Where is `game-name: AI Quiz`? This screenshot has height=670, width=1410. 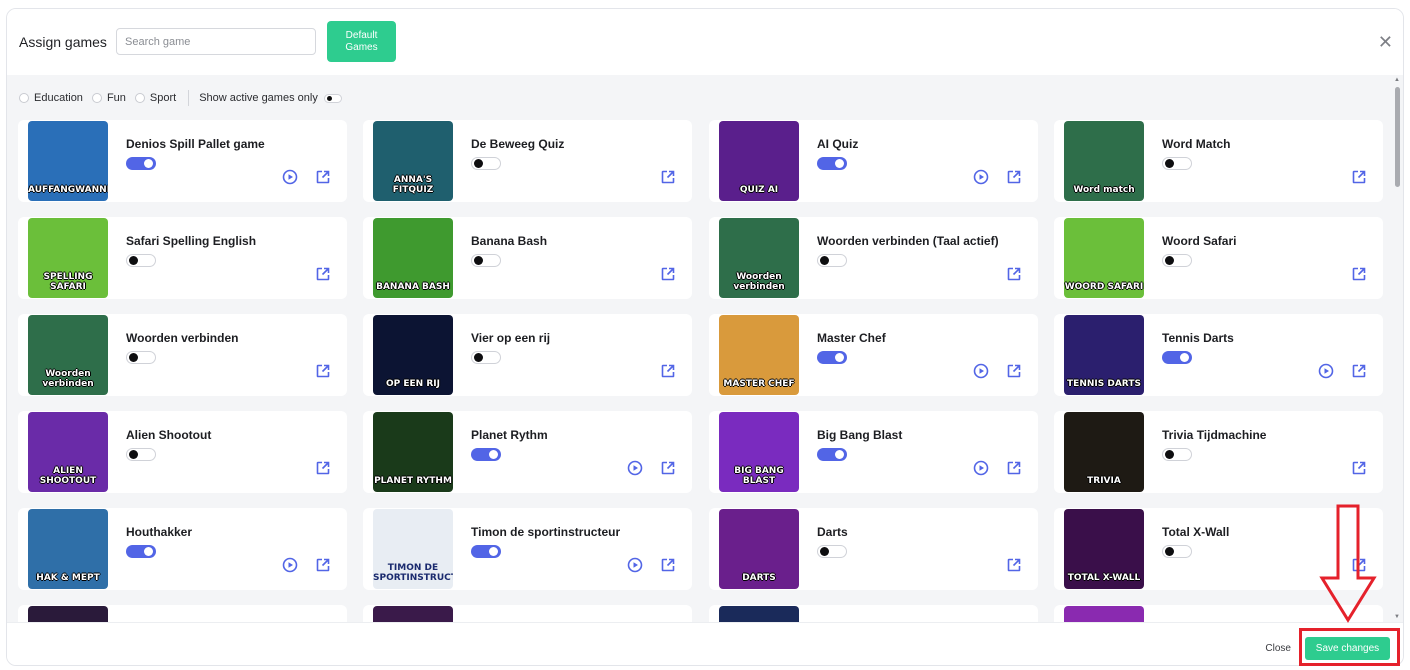 game-name: AI Quiz is located at coordinates (838, 144).